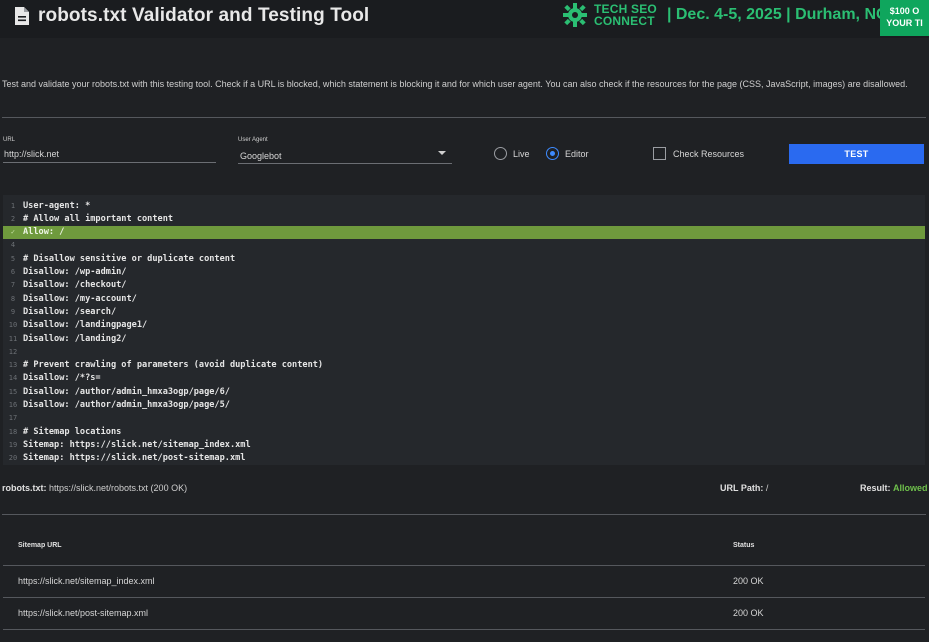 This screenshot has width=929, height=642. What do you see at coordinates (40, 545) in the screenshot?
I see `sitemap-url-header: Sitemap URL` at bounding box center [40, 545].